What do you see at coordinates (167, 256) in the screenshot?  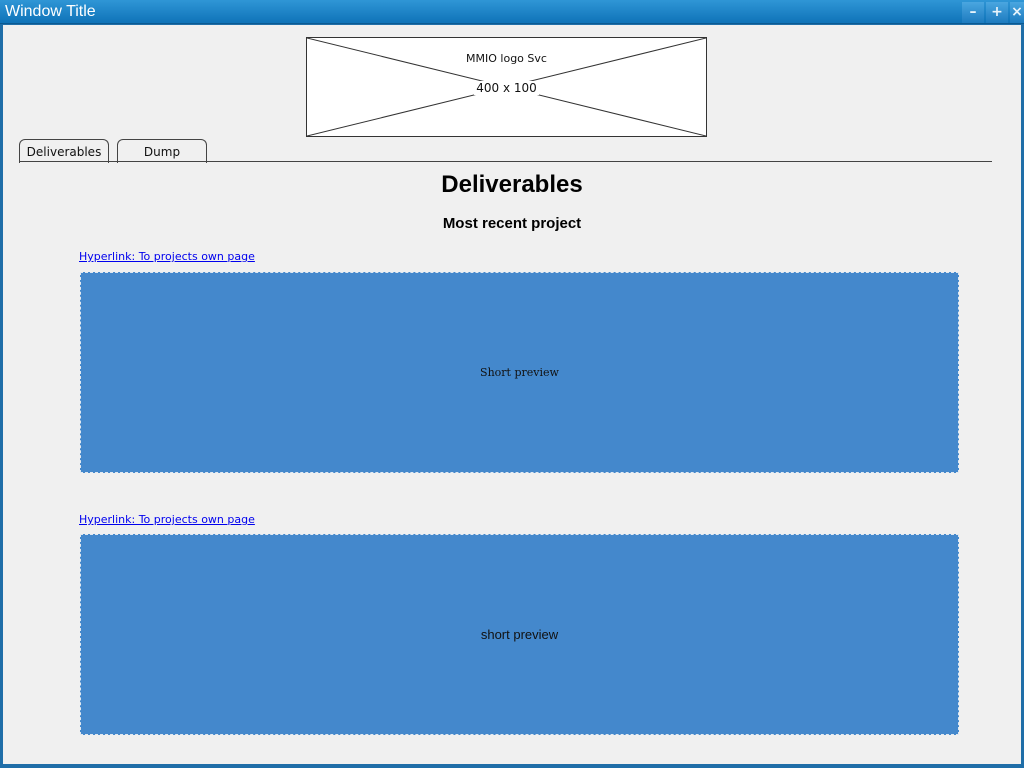 I see `project-link-1: Hyperlink: To projects own page` at bounding box center [167, 256].